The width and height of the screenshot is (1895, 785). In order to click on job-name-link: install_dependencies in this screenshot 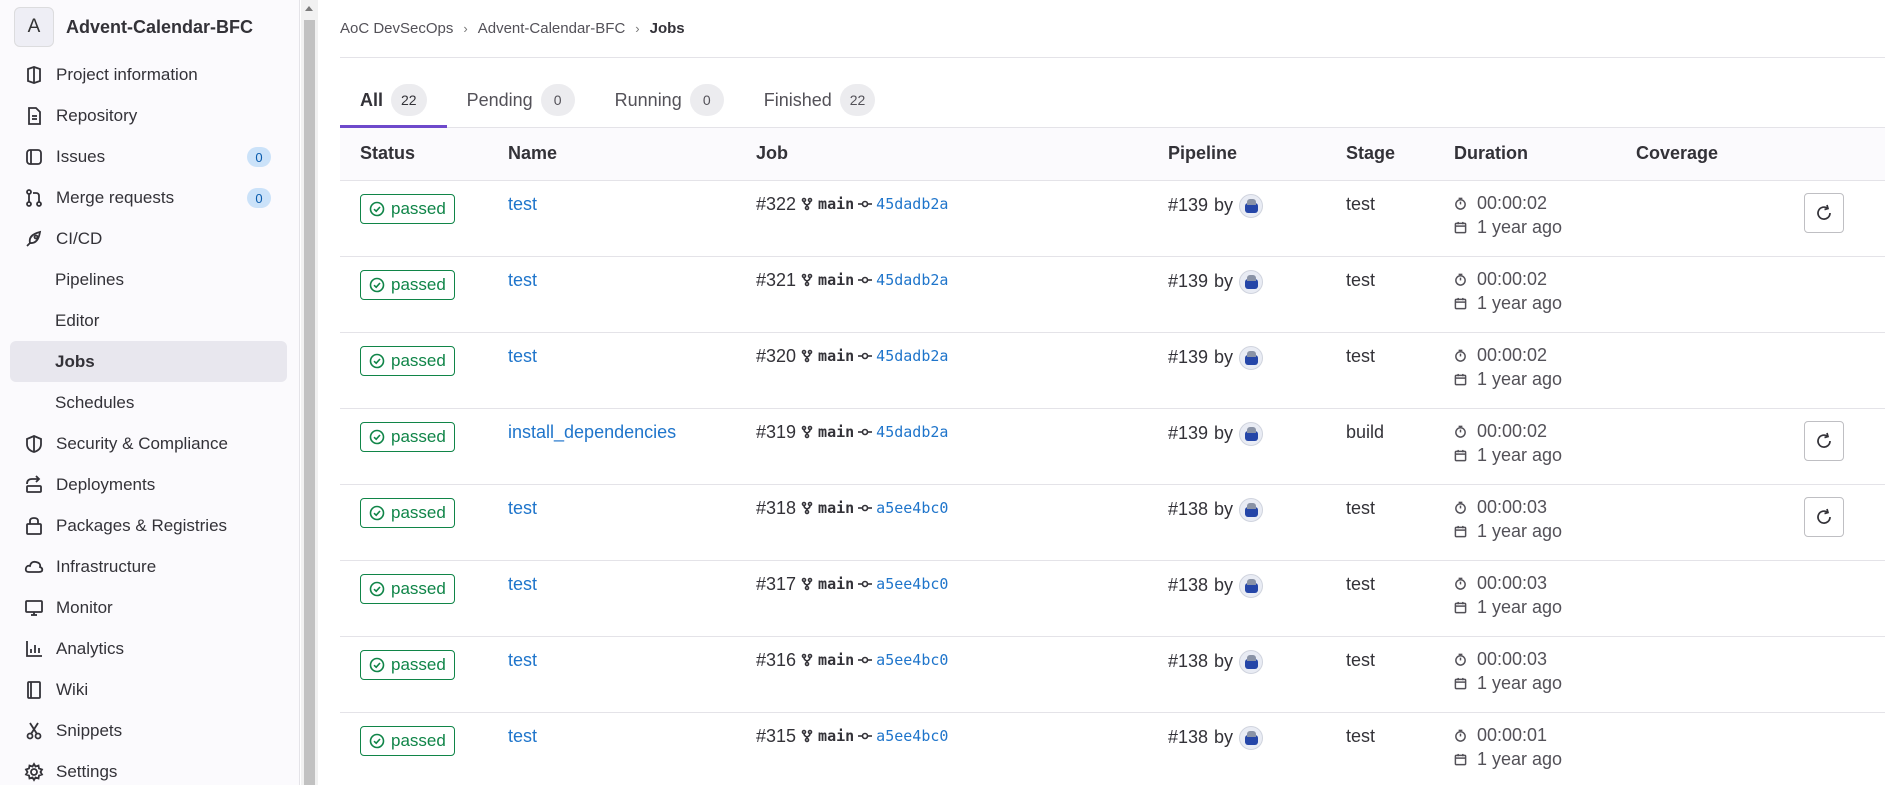, I will do `click(592, 432)`.